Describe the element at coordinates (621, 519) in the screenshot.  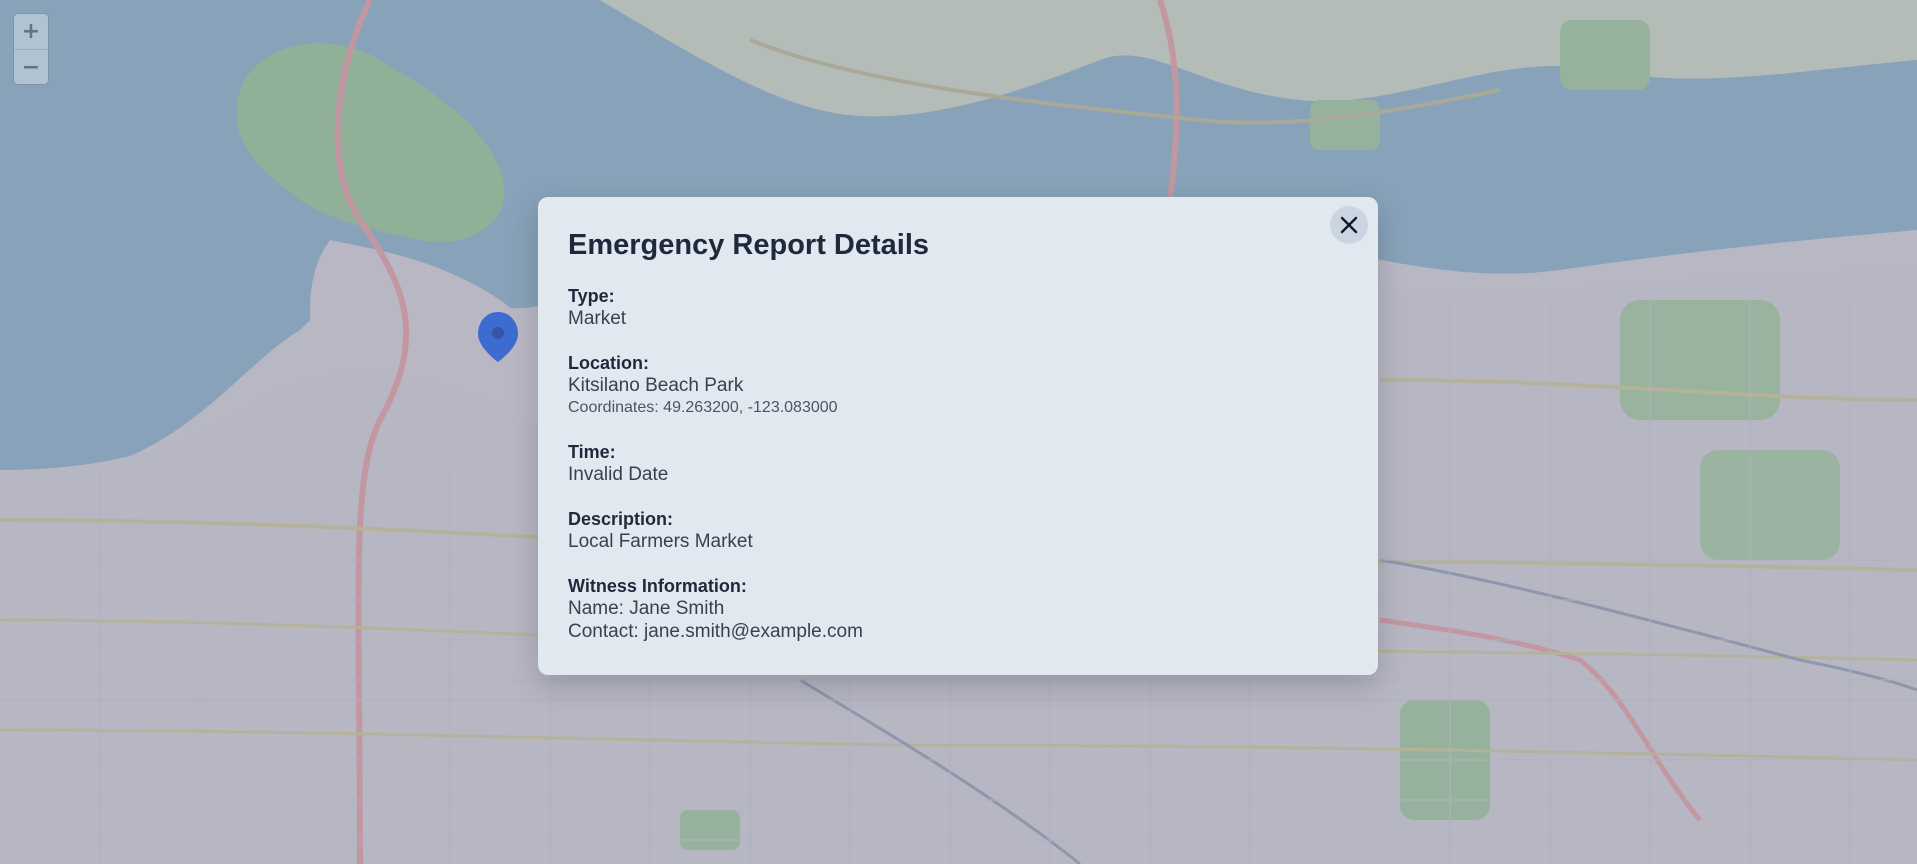
I see `description-label: Description:` at that location.